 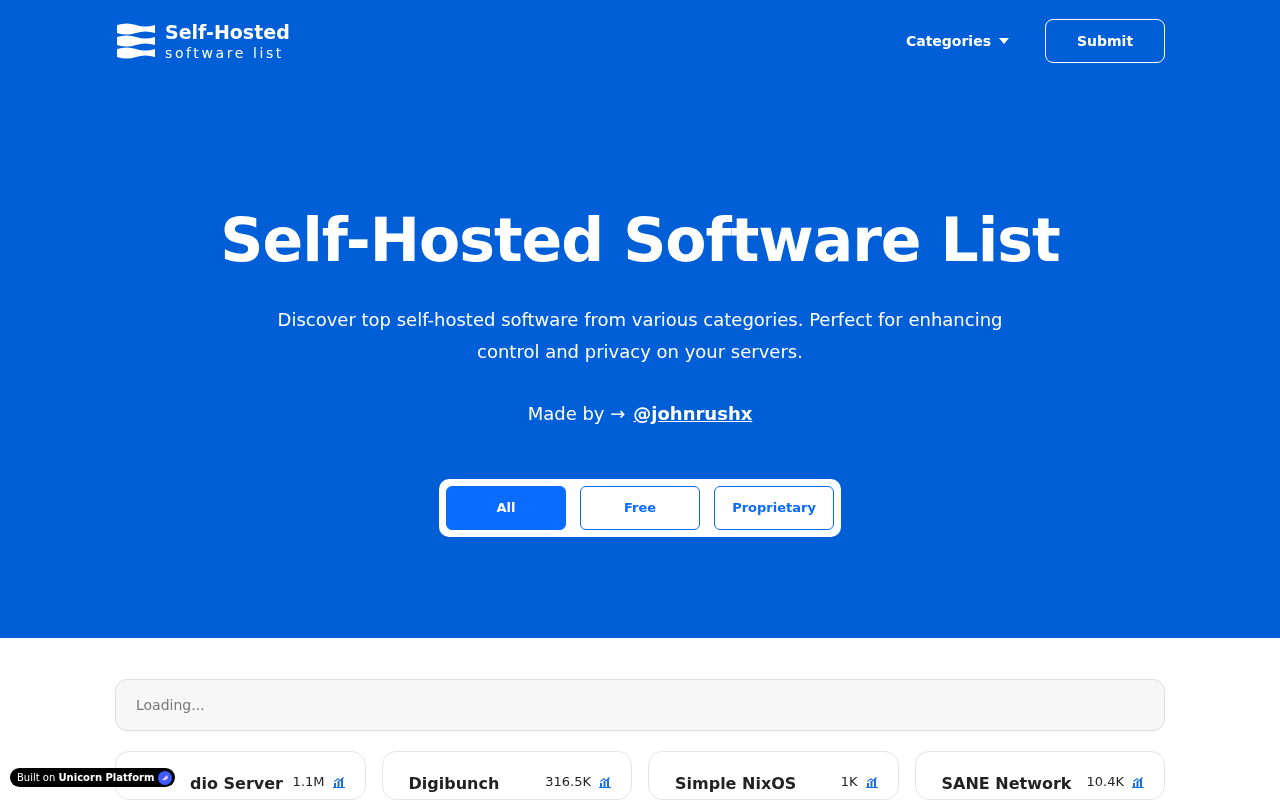 I want to click on card-title: dio Server, so click(x=236, y=784).